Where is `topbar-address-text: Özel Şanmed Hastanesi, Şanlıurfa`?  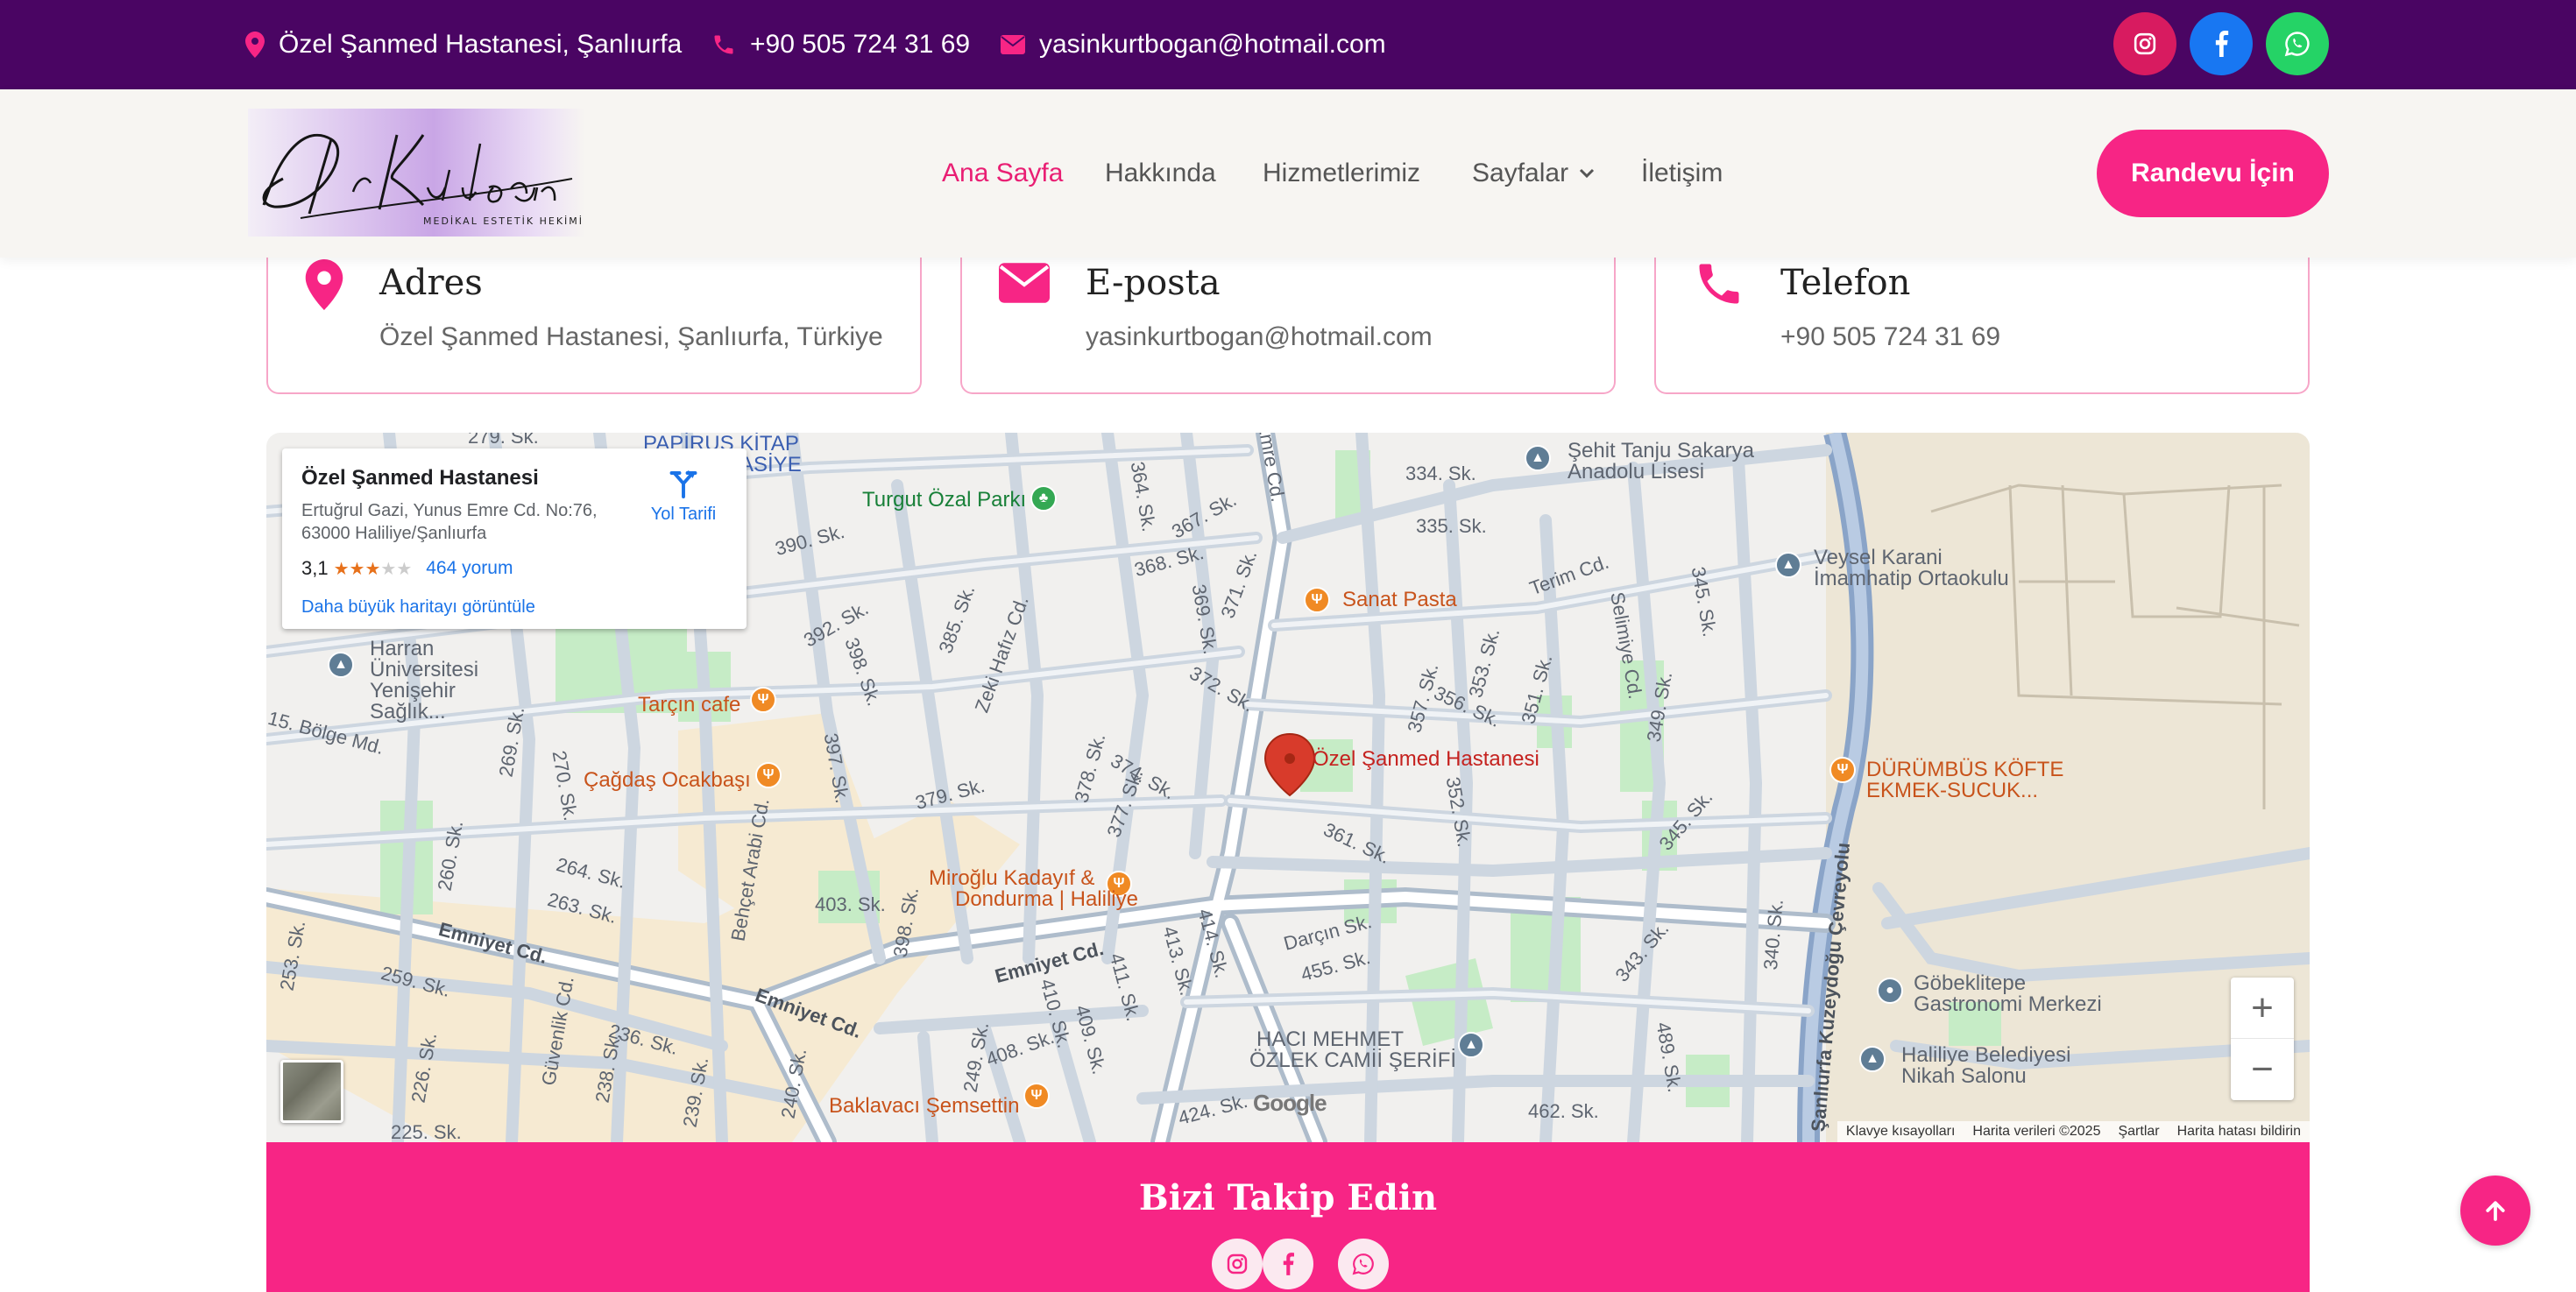 topbar-address-text: Özel Şanmed Hastanesi, Şanlıurfa is located at coordinates (481, 44).